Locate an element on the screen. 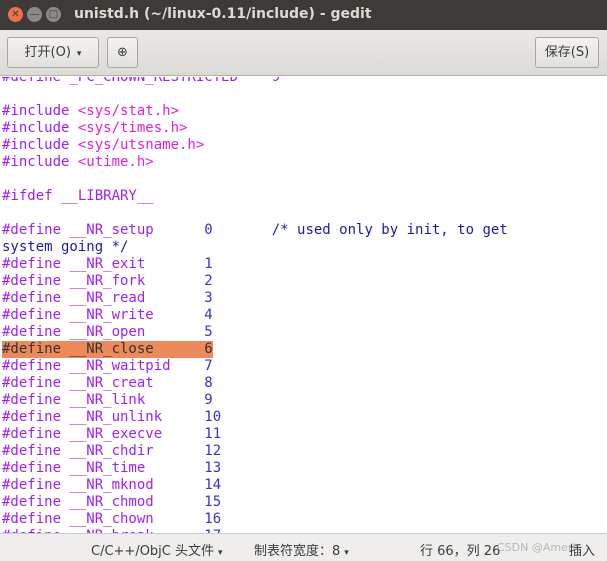 The width and height of the screenshot is (607, 561). code-token: system going */ is located at coordinates (65, 247).